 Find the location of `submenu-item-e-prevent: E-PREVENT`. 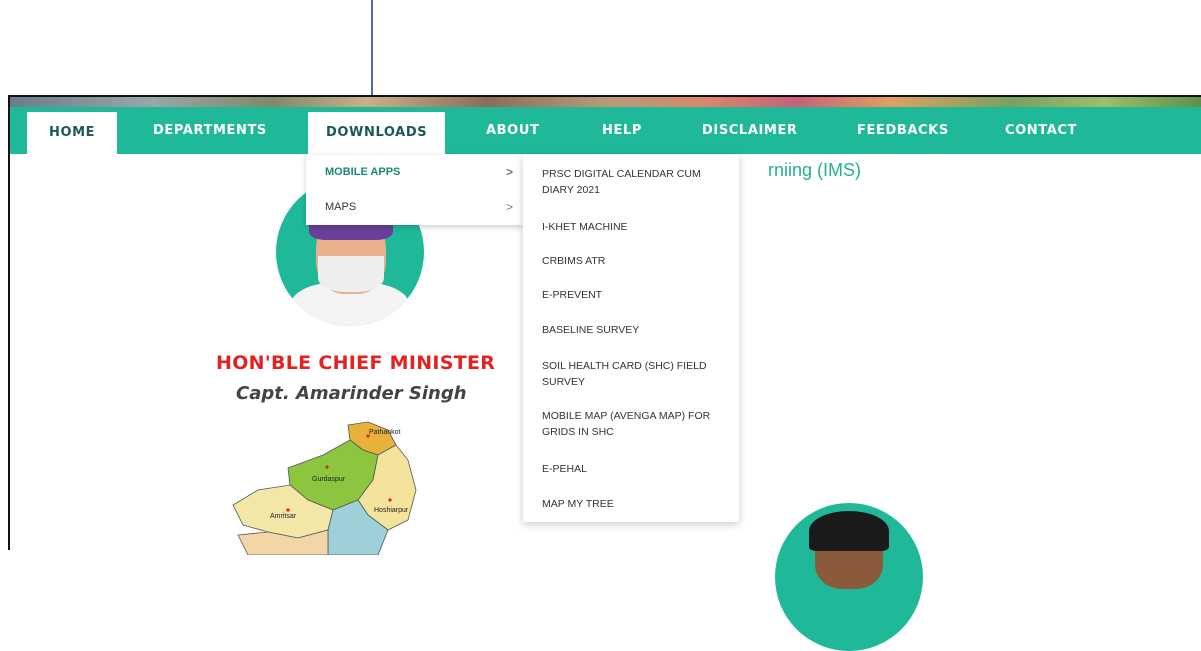

submenu-item-e-prevent: E-PREVENT is located at coordinates (634, 295).